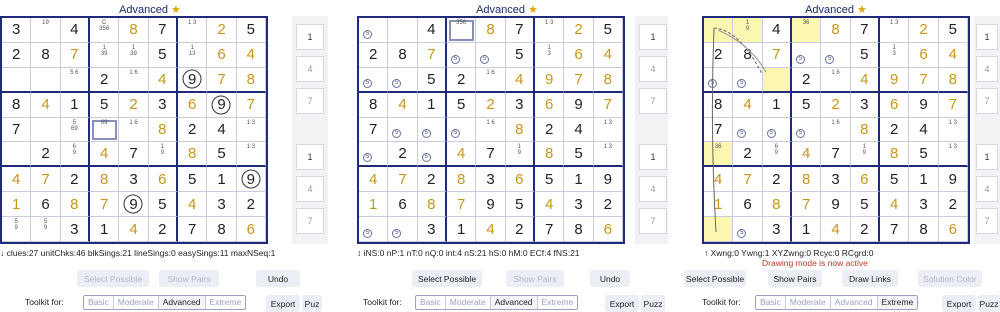 The image size is (1000, 312). Describe the element at coordinates (163, 180) in the screenshot. I see `cell-r7c6: 6` at that location.